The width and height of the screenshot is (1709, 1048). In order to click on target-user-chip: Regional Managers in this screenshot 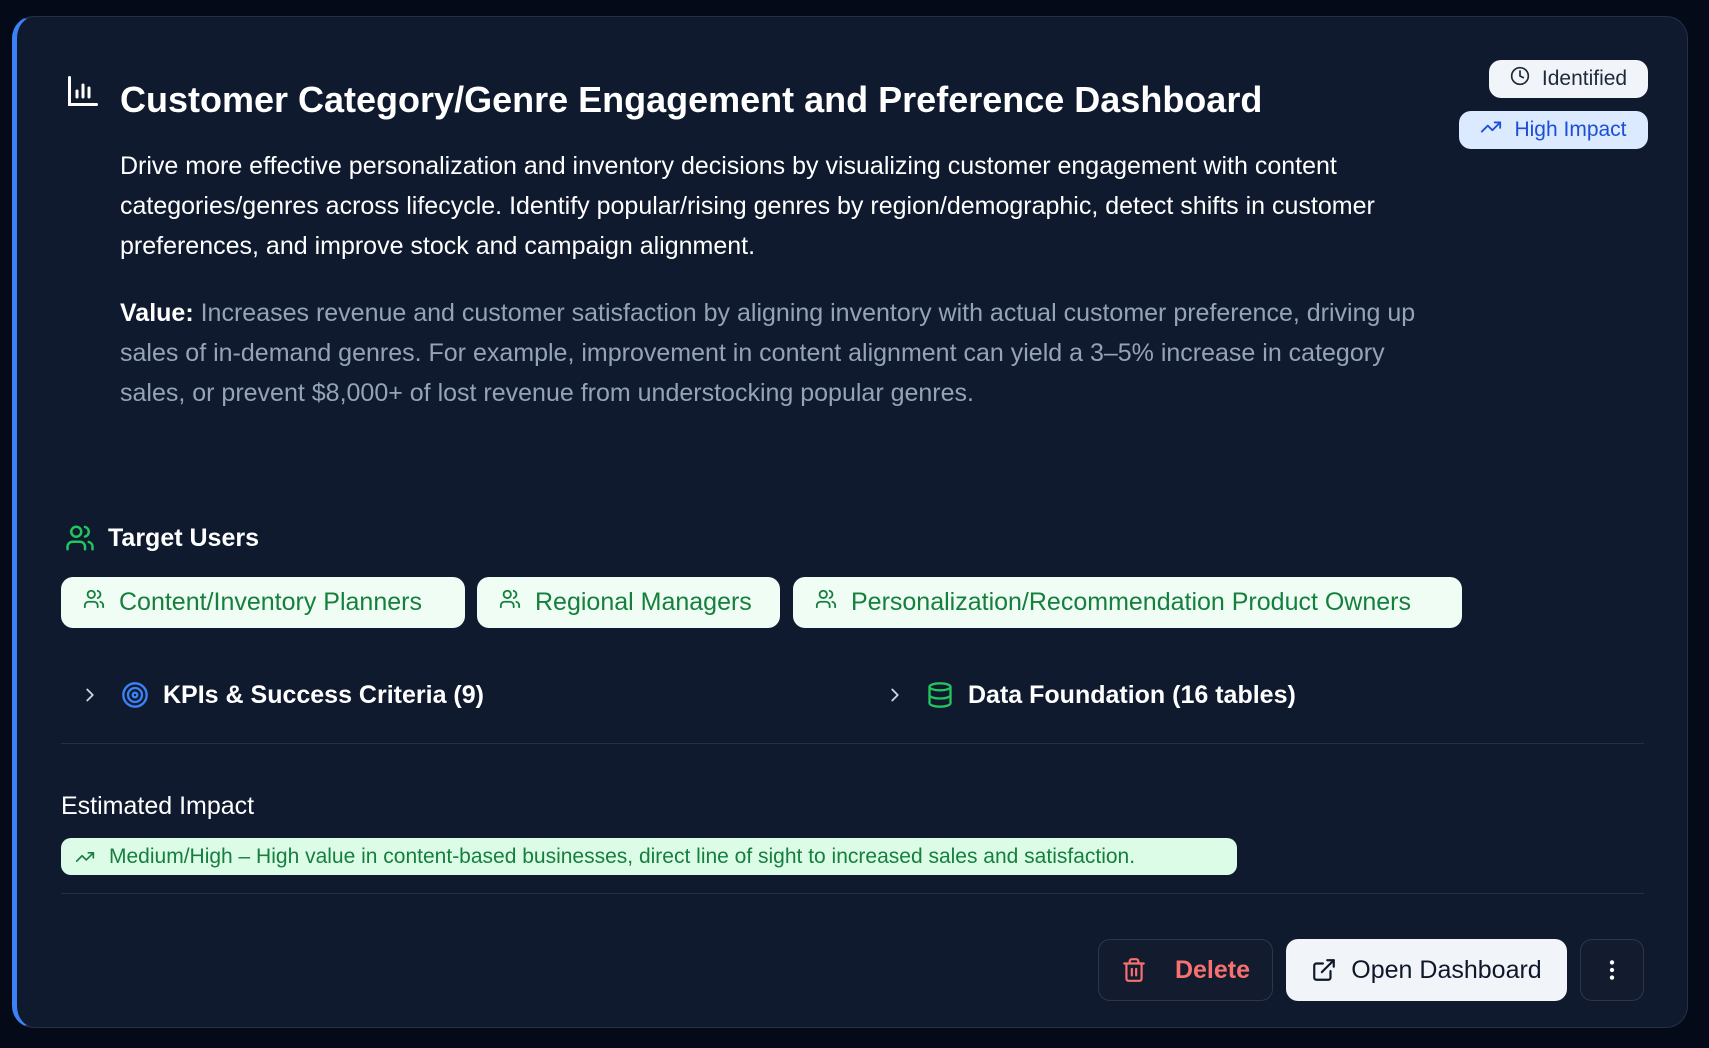, I will do `click(628, 602)`.